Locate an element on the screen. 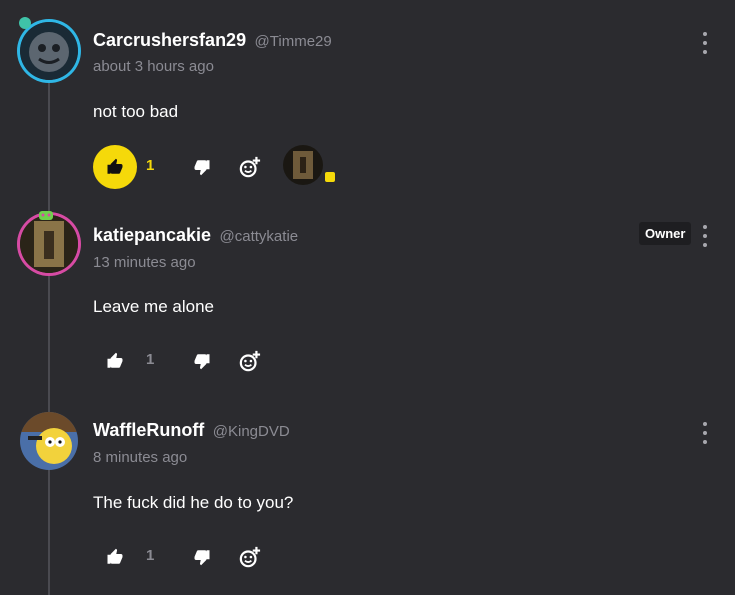 The width and height of the screenshot is (735, 595). timestamp: 8 minutes ago is located at coordinates (140, 457).